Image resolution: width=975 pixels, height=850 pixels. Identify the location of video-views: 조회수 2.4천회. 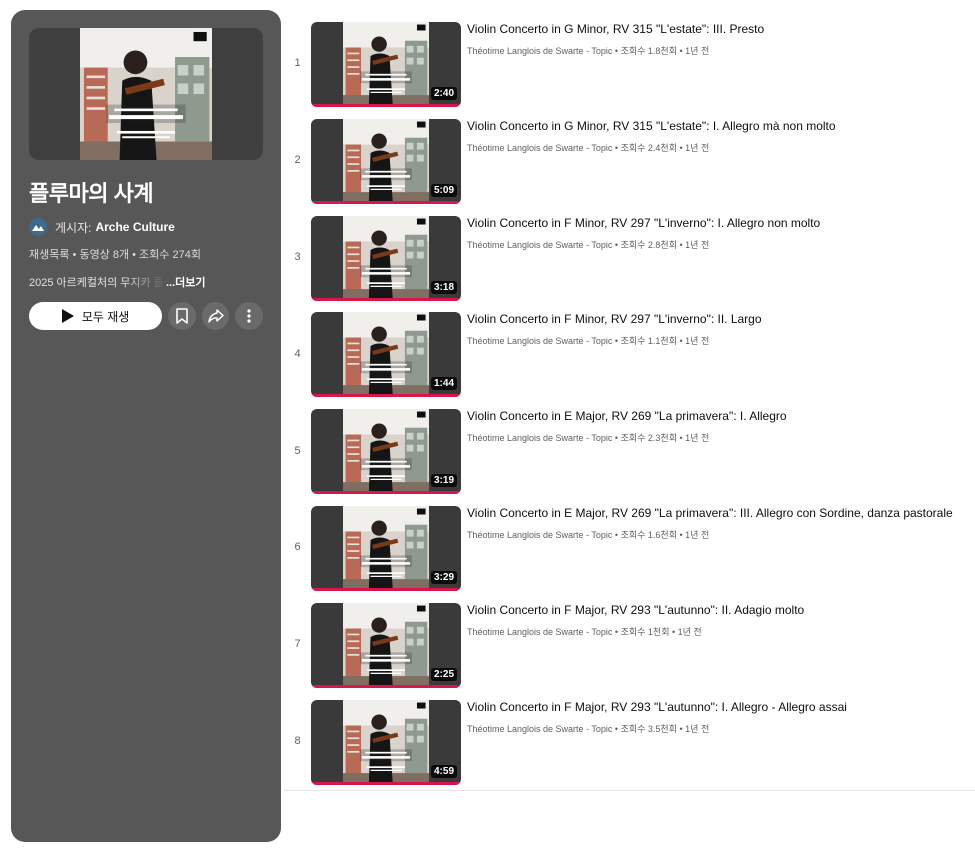
(648, 147).